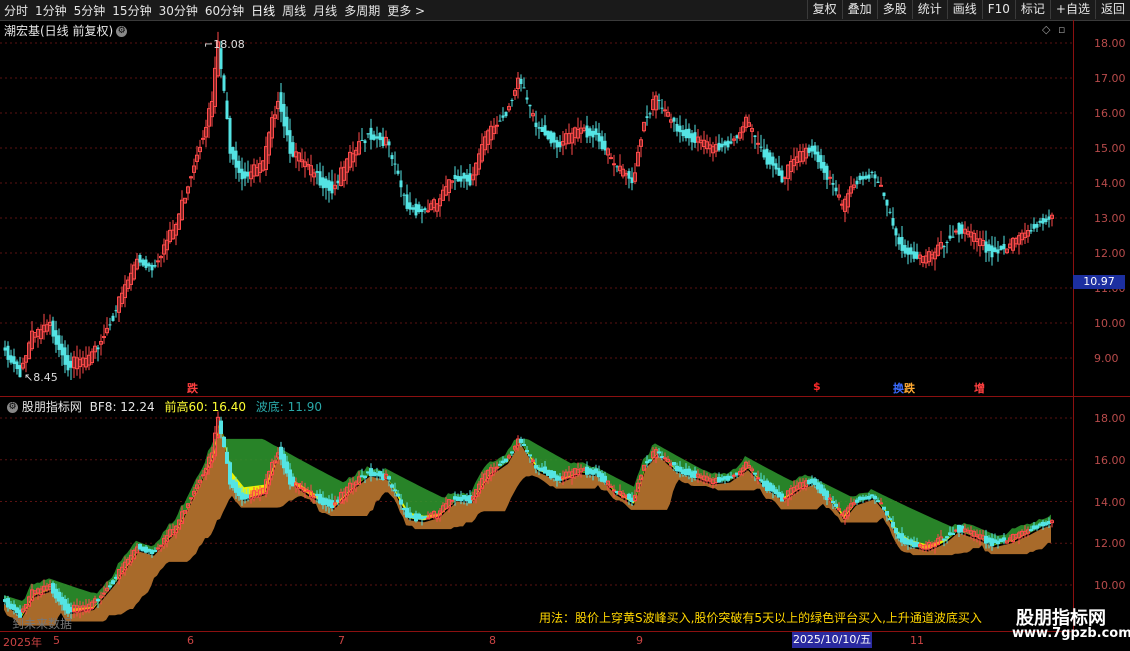  Describe the element at coordinates (289, 407) in the screenshot. I see `trough-value: 波底: 11.90` at that location.